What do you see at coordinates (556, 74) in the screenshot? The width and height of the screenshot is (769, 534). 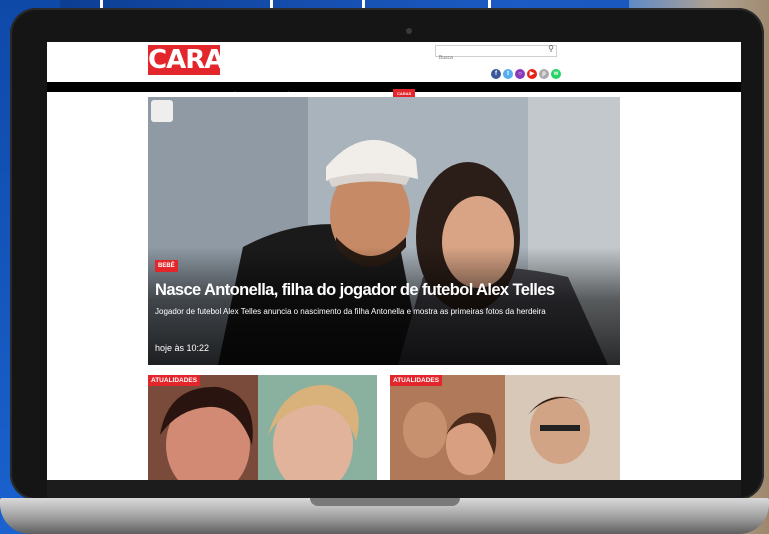 I see `whatsapp-icon: w` at bounding box center [556, 74].